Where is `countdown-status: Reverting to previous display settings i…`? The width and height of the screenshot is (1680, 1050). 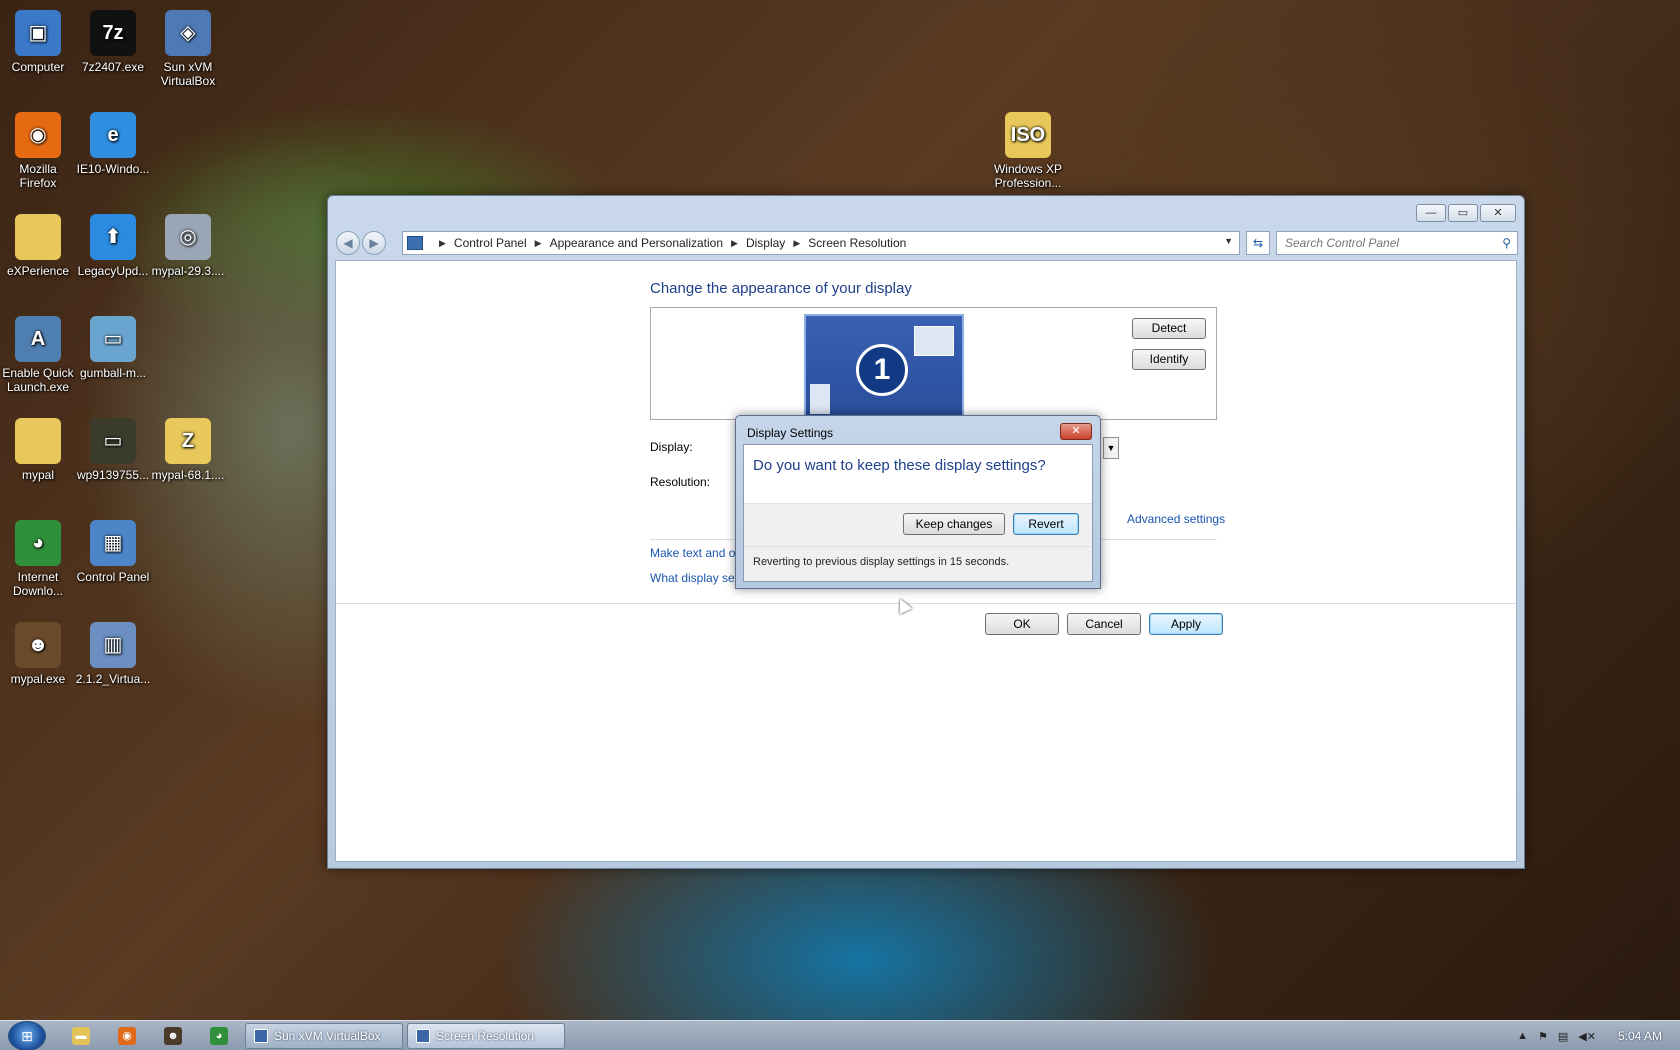 countdown-status: Reverting to previous display settings i… is located at coordinates (881, 562).